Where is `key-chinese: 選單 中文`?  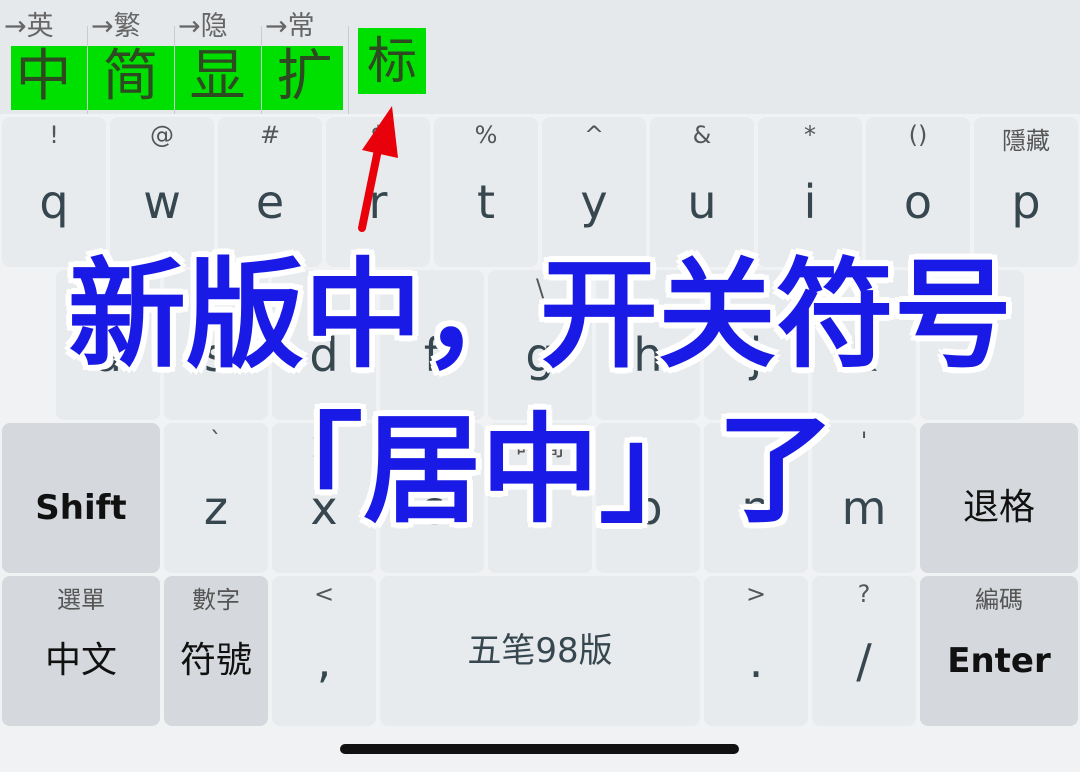 key-chinese: 選單 中文 is located at coordinates (81, 651).